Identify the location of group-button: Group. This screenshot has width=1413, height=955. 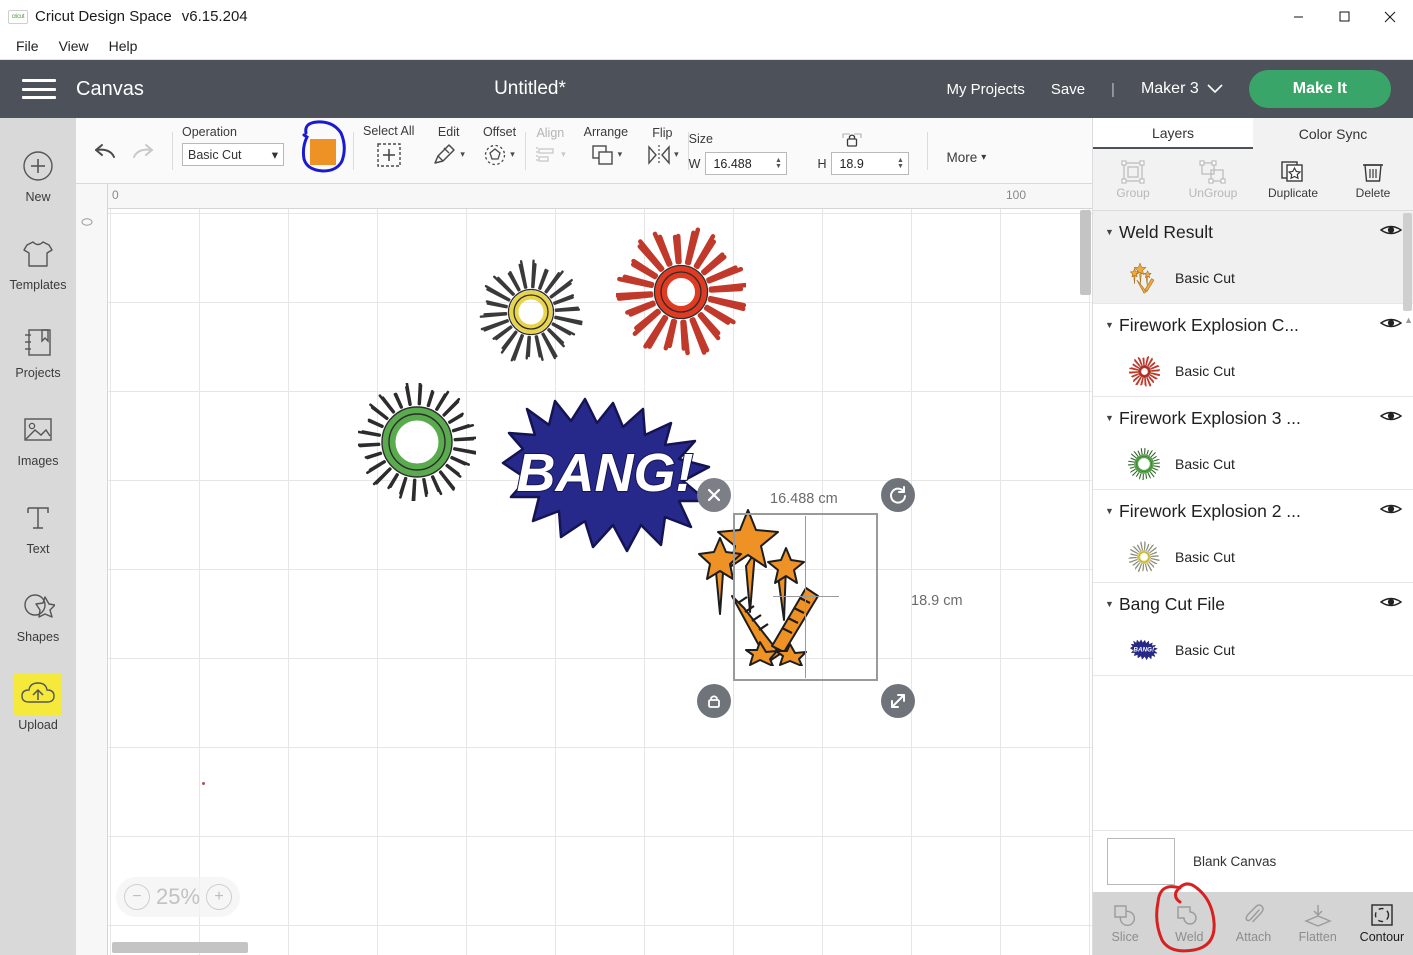
(1133, 179).